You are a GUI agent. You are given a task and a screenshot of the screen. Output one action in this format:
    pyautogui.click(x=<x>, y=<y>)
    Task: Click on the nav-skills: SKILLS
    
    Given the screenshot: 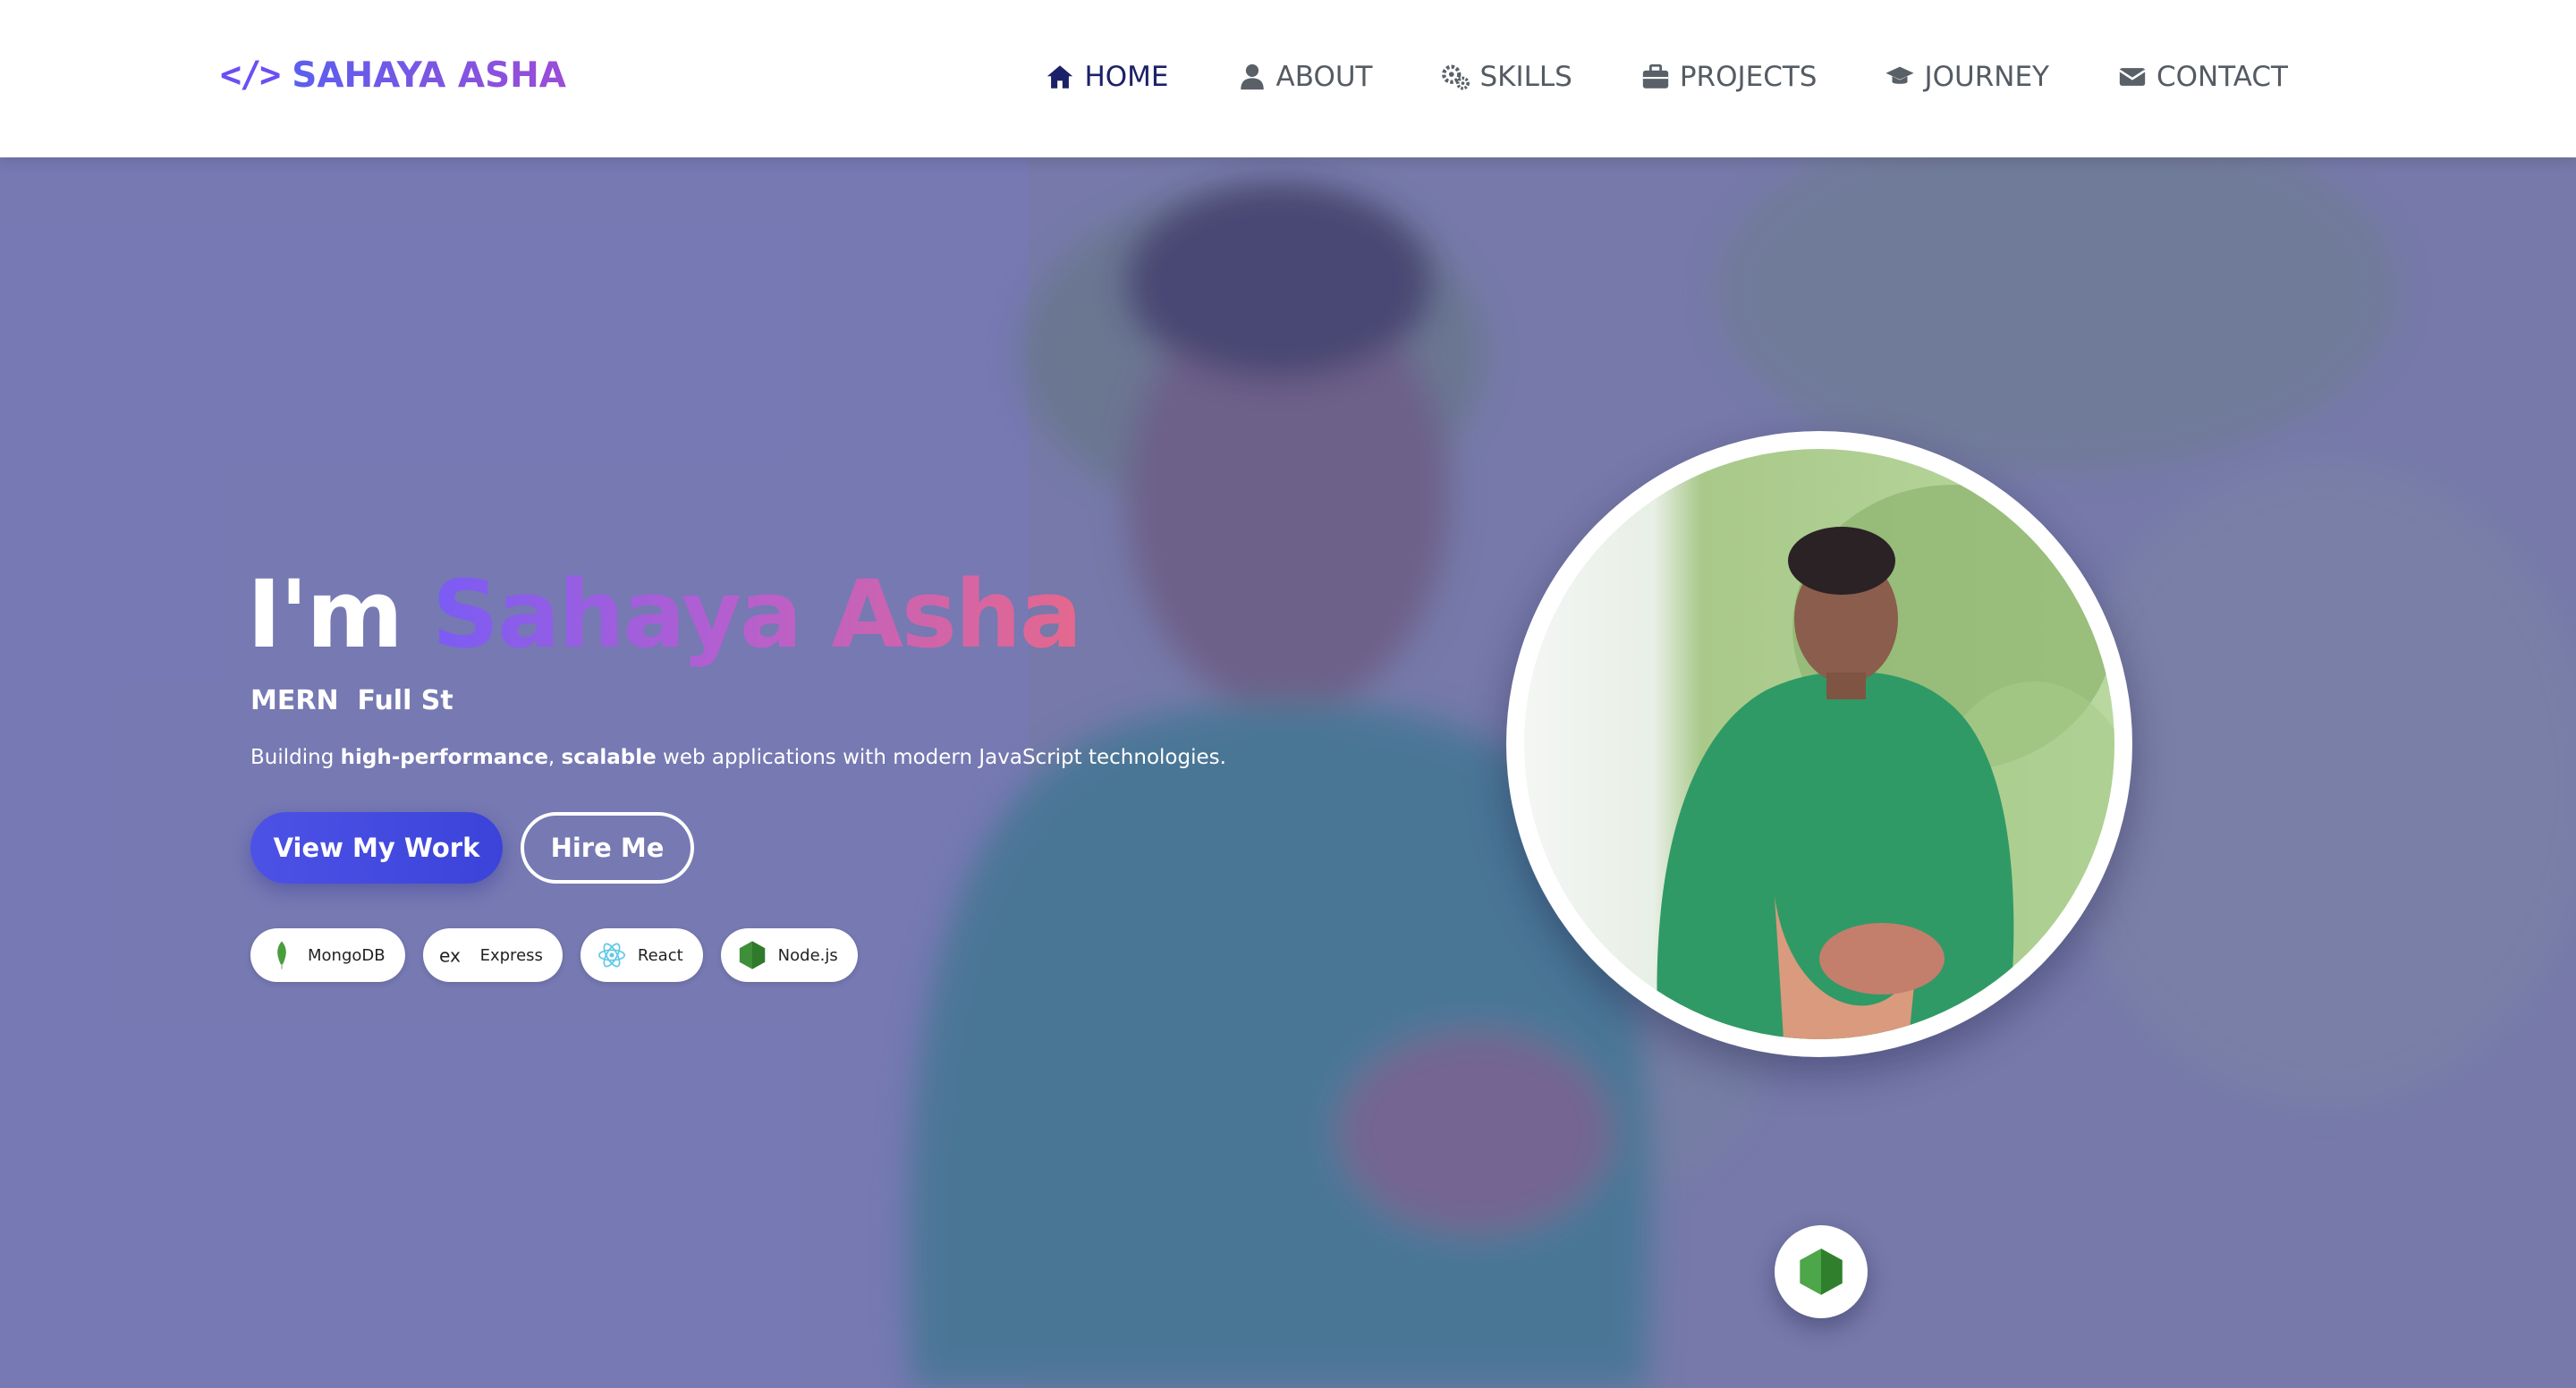 What is the action you would take?
    pyautogui.click(x=1506, y=77)
    